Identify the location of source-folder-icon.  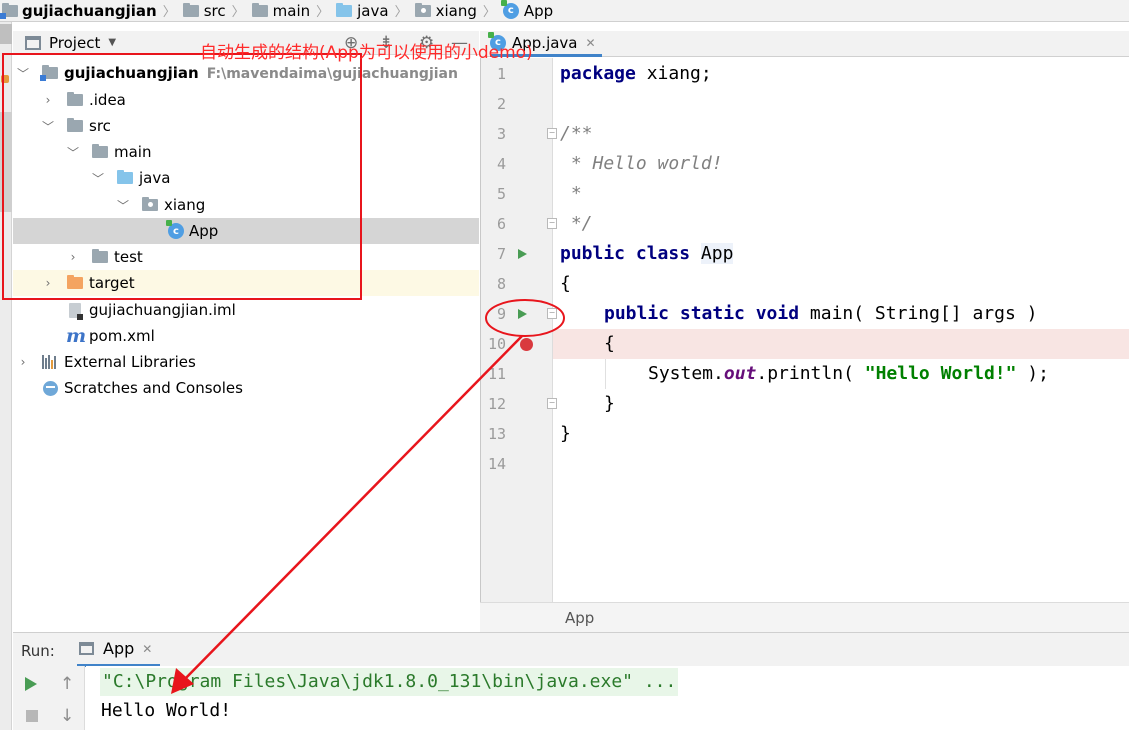
(344, 9).